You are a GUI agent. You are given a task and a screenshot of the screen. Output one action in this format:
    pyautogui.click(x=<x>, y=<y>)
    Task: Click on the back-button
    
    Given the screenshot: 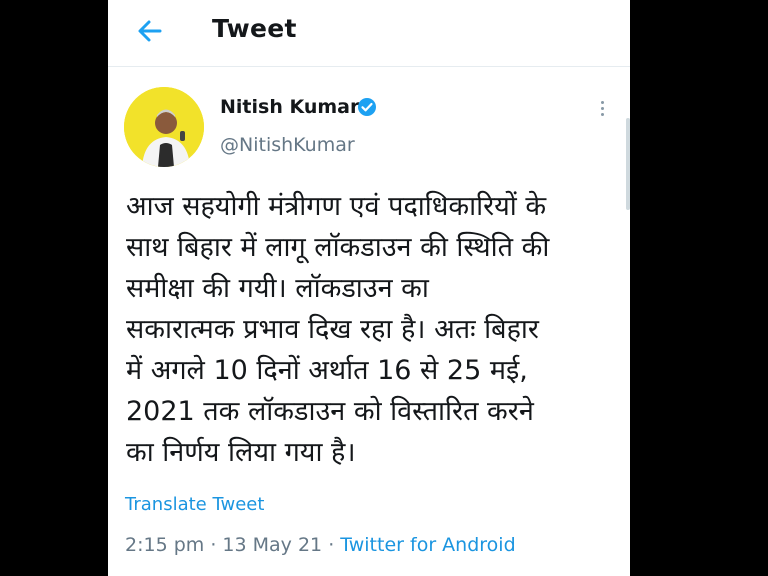 What is the action you would take?
    pyautogui.click(x=150, y=31)
    